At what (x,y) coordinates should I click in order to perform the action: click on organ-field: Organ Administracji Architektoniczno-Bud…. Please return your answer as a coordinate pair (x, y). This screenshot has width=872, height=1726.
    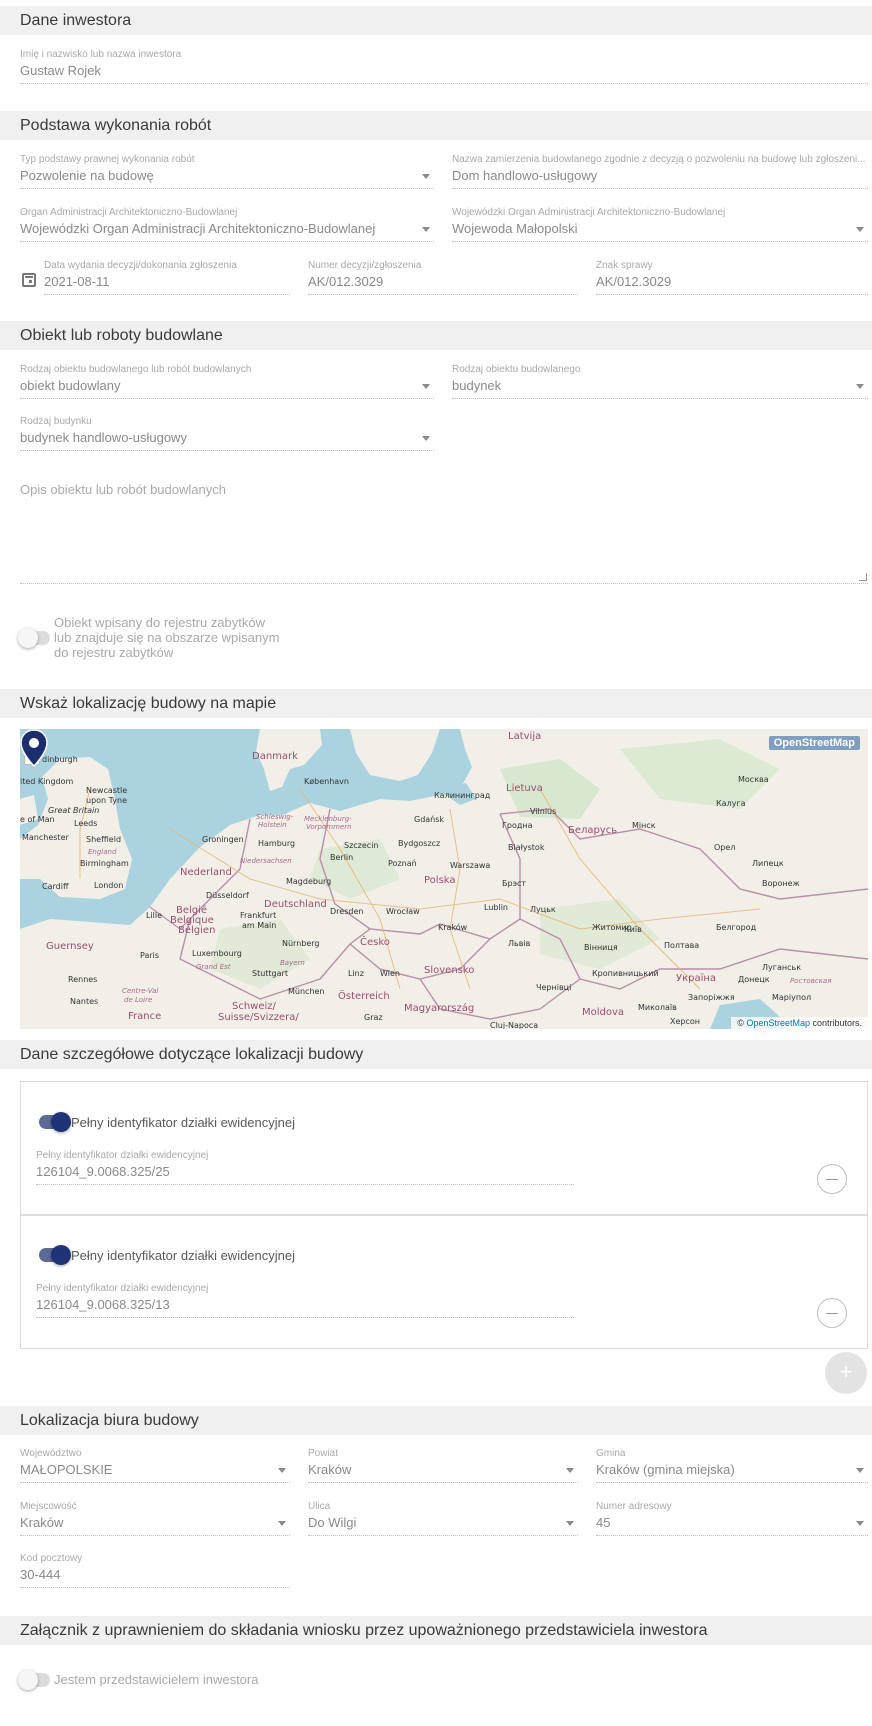
    Looking at the image, I should click on (227, 224).